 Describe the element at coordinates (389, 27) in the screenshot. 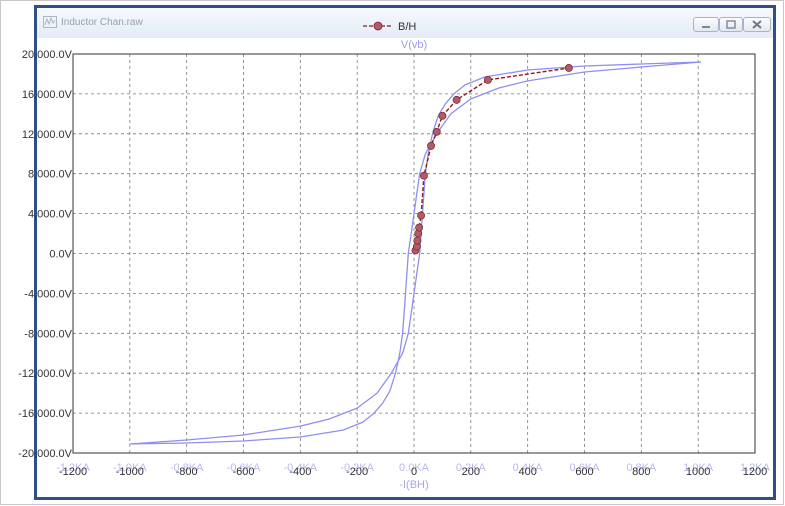

I see `legend: B/H` at that location.